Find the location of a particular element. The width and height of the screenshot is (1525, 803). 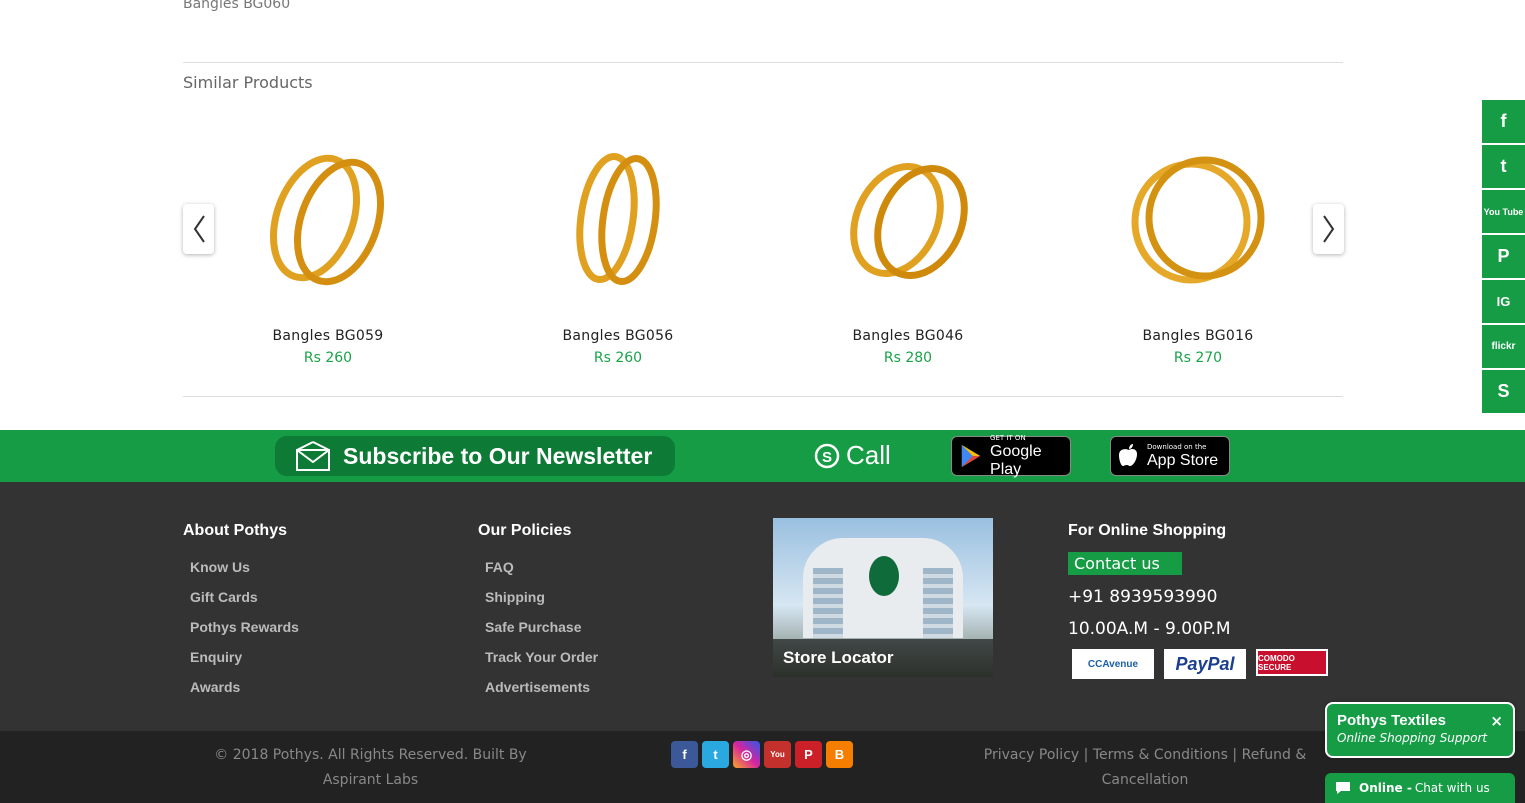

youtube-icon: You is located at coordinates (777, 754).